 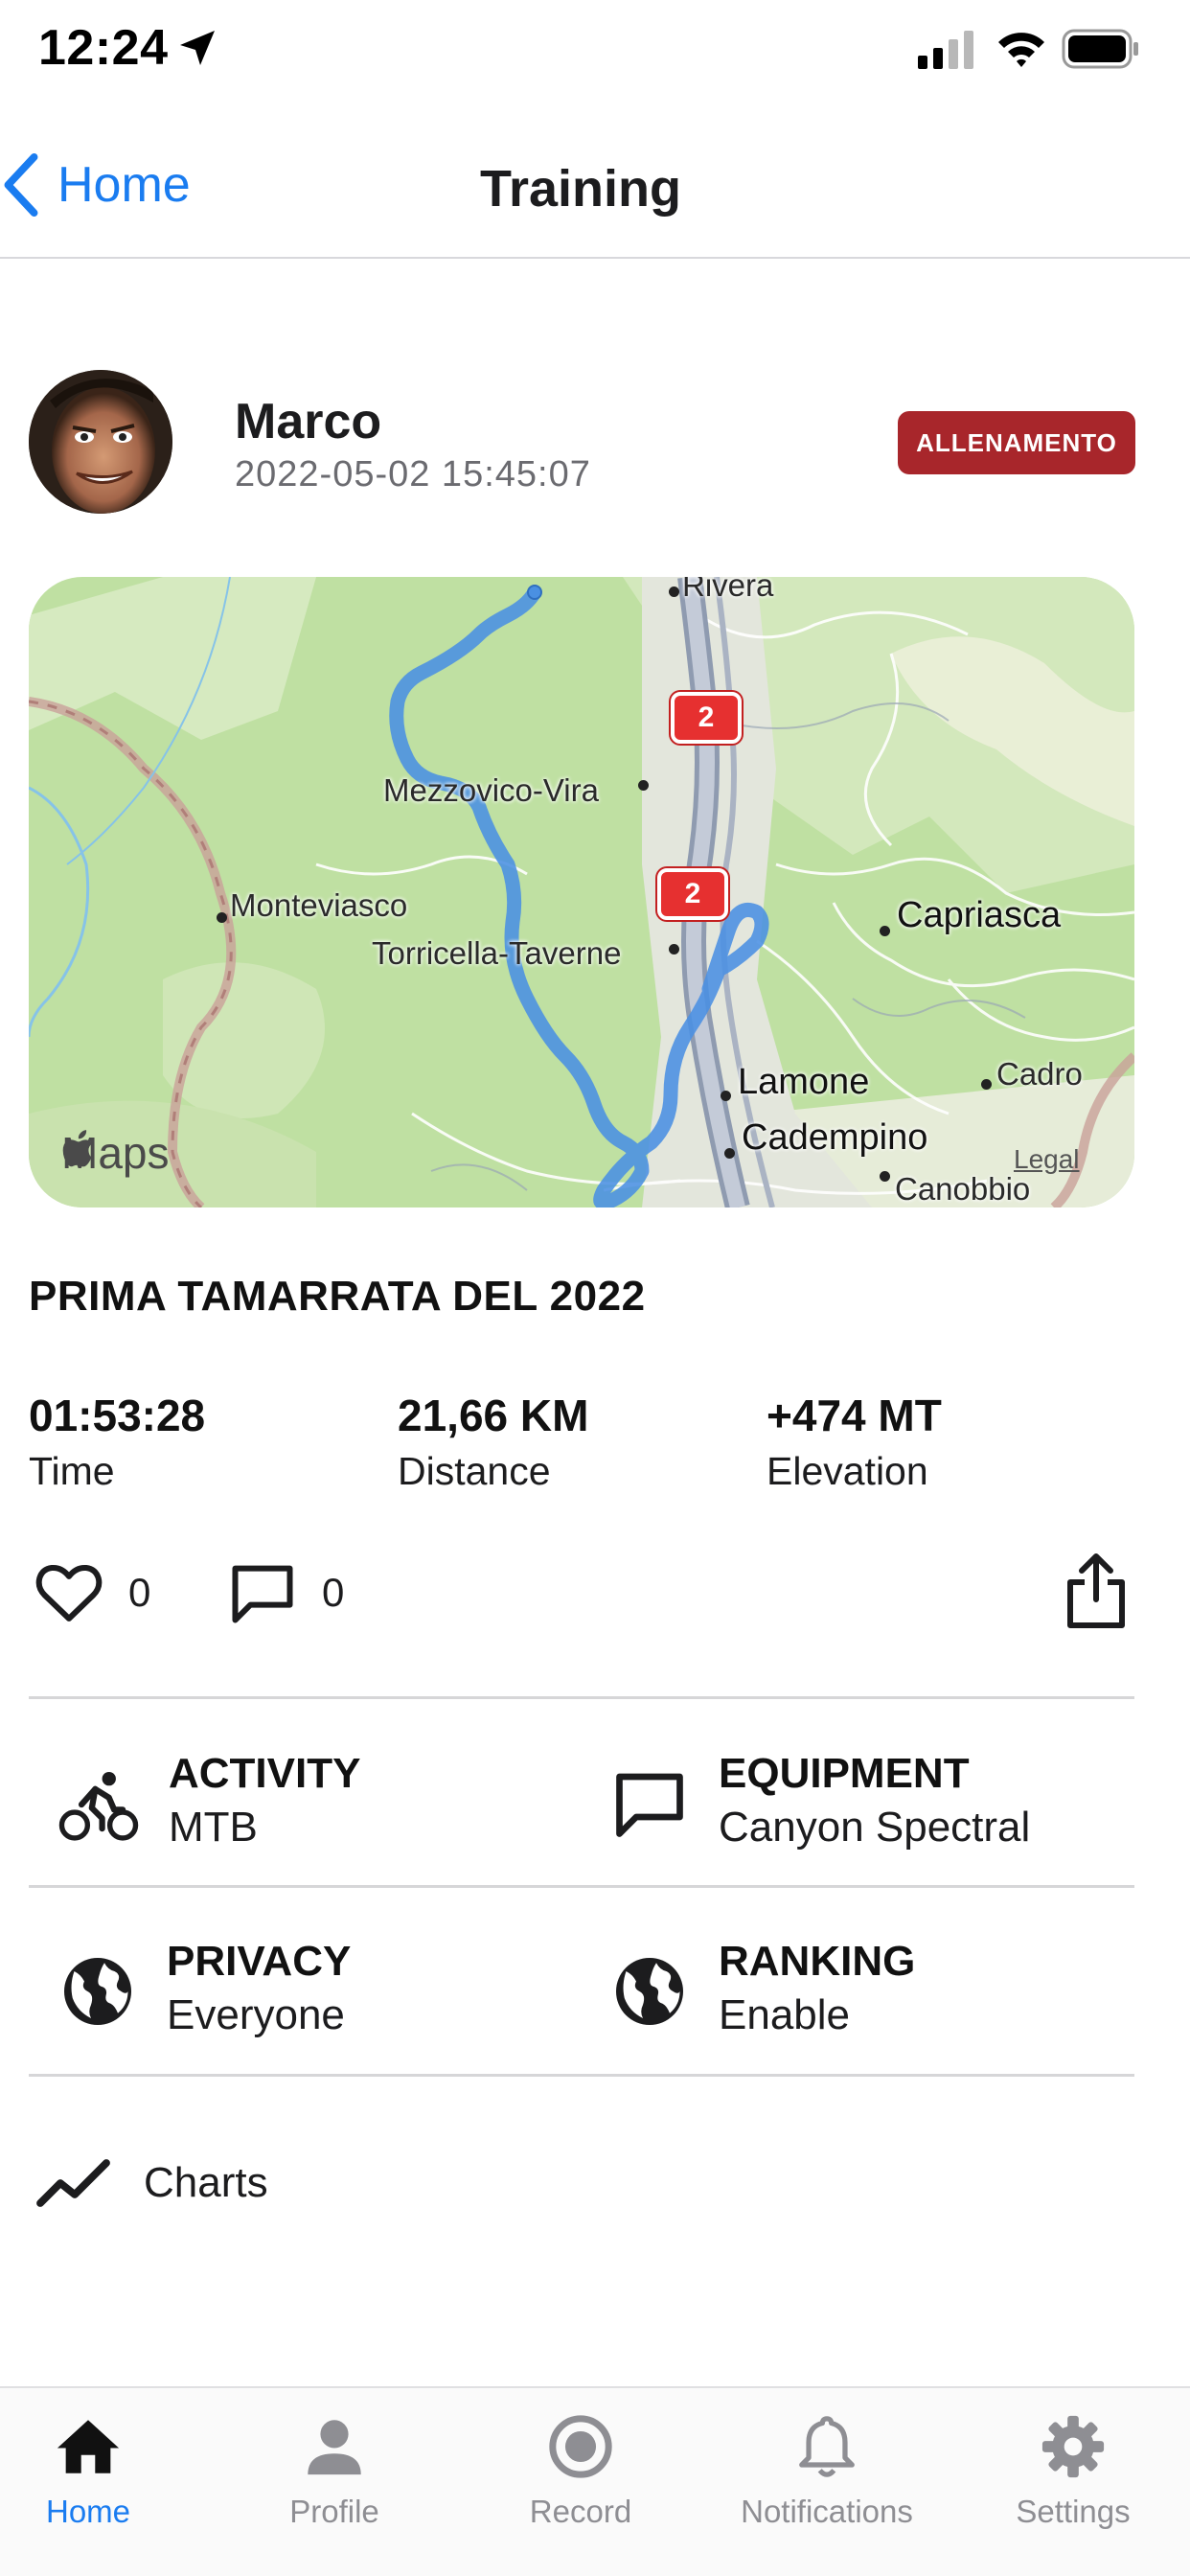 I want to click on like-count: 0, so click(x=140, y=1592).